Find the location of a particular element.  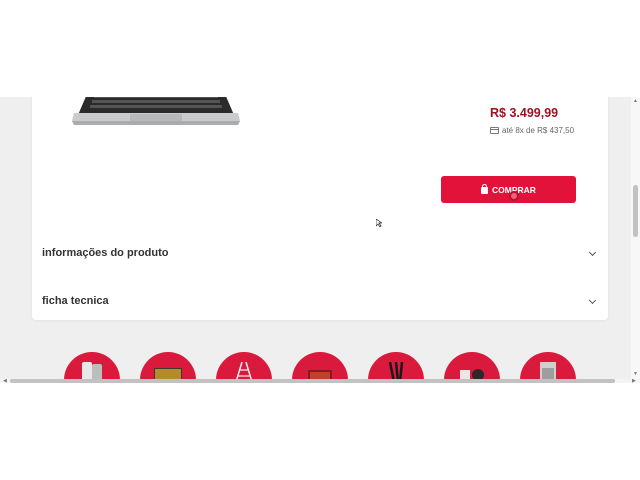

accordion-technical-sheet: ficha tecnica is located at coordinates (320, 301).